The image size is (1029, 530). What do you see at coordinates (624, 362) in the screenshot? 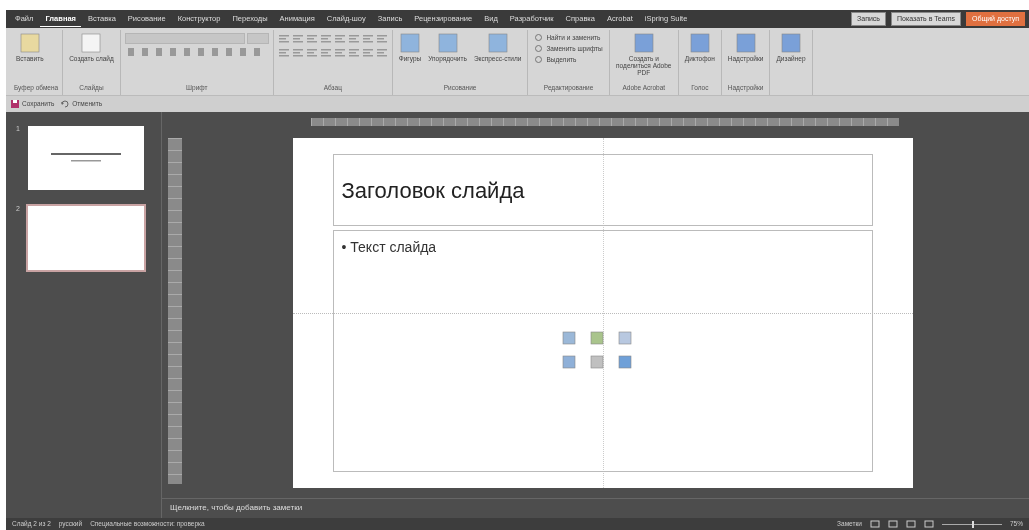
I see `image-icon` at bounding box center [624, 362].